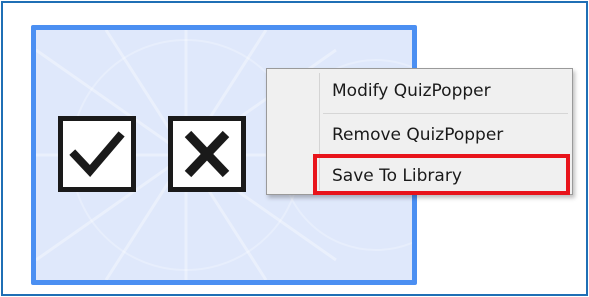 Image resolution: width=589 pixels, height=297 pixels. Describe the element at coordinates (207, 154) in the screenshot. I see `cross-icon` at that location.